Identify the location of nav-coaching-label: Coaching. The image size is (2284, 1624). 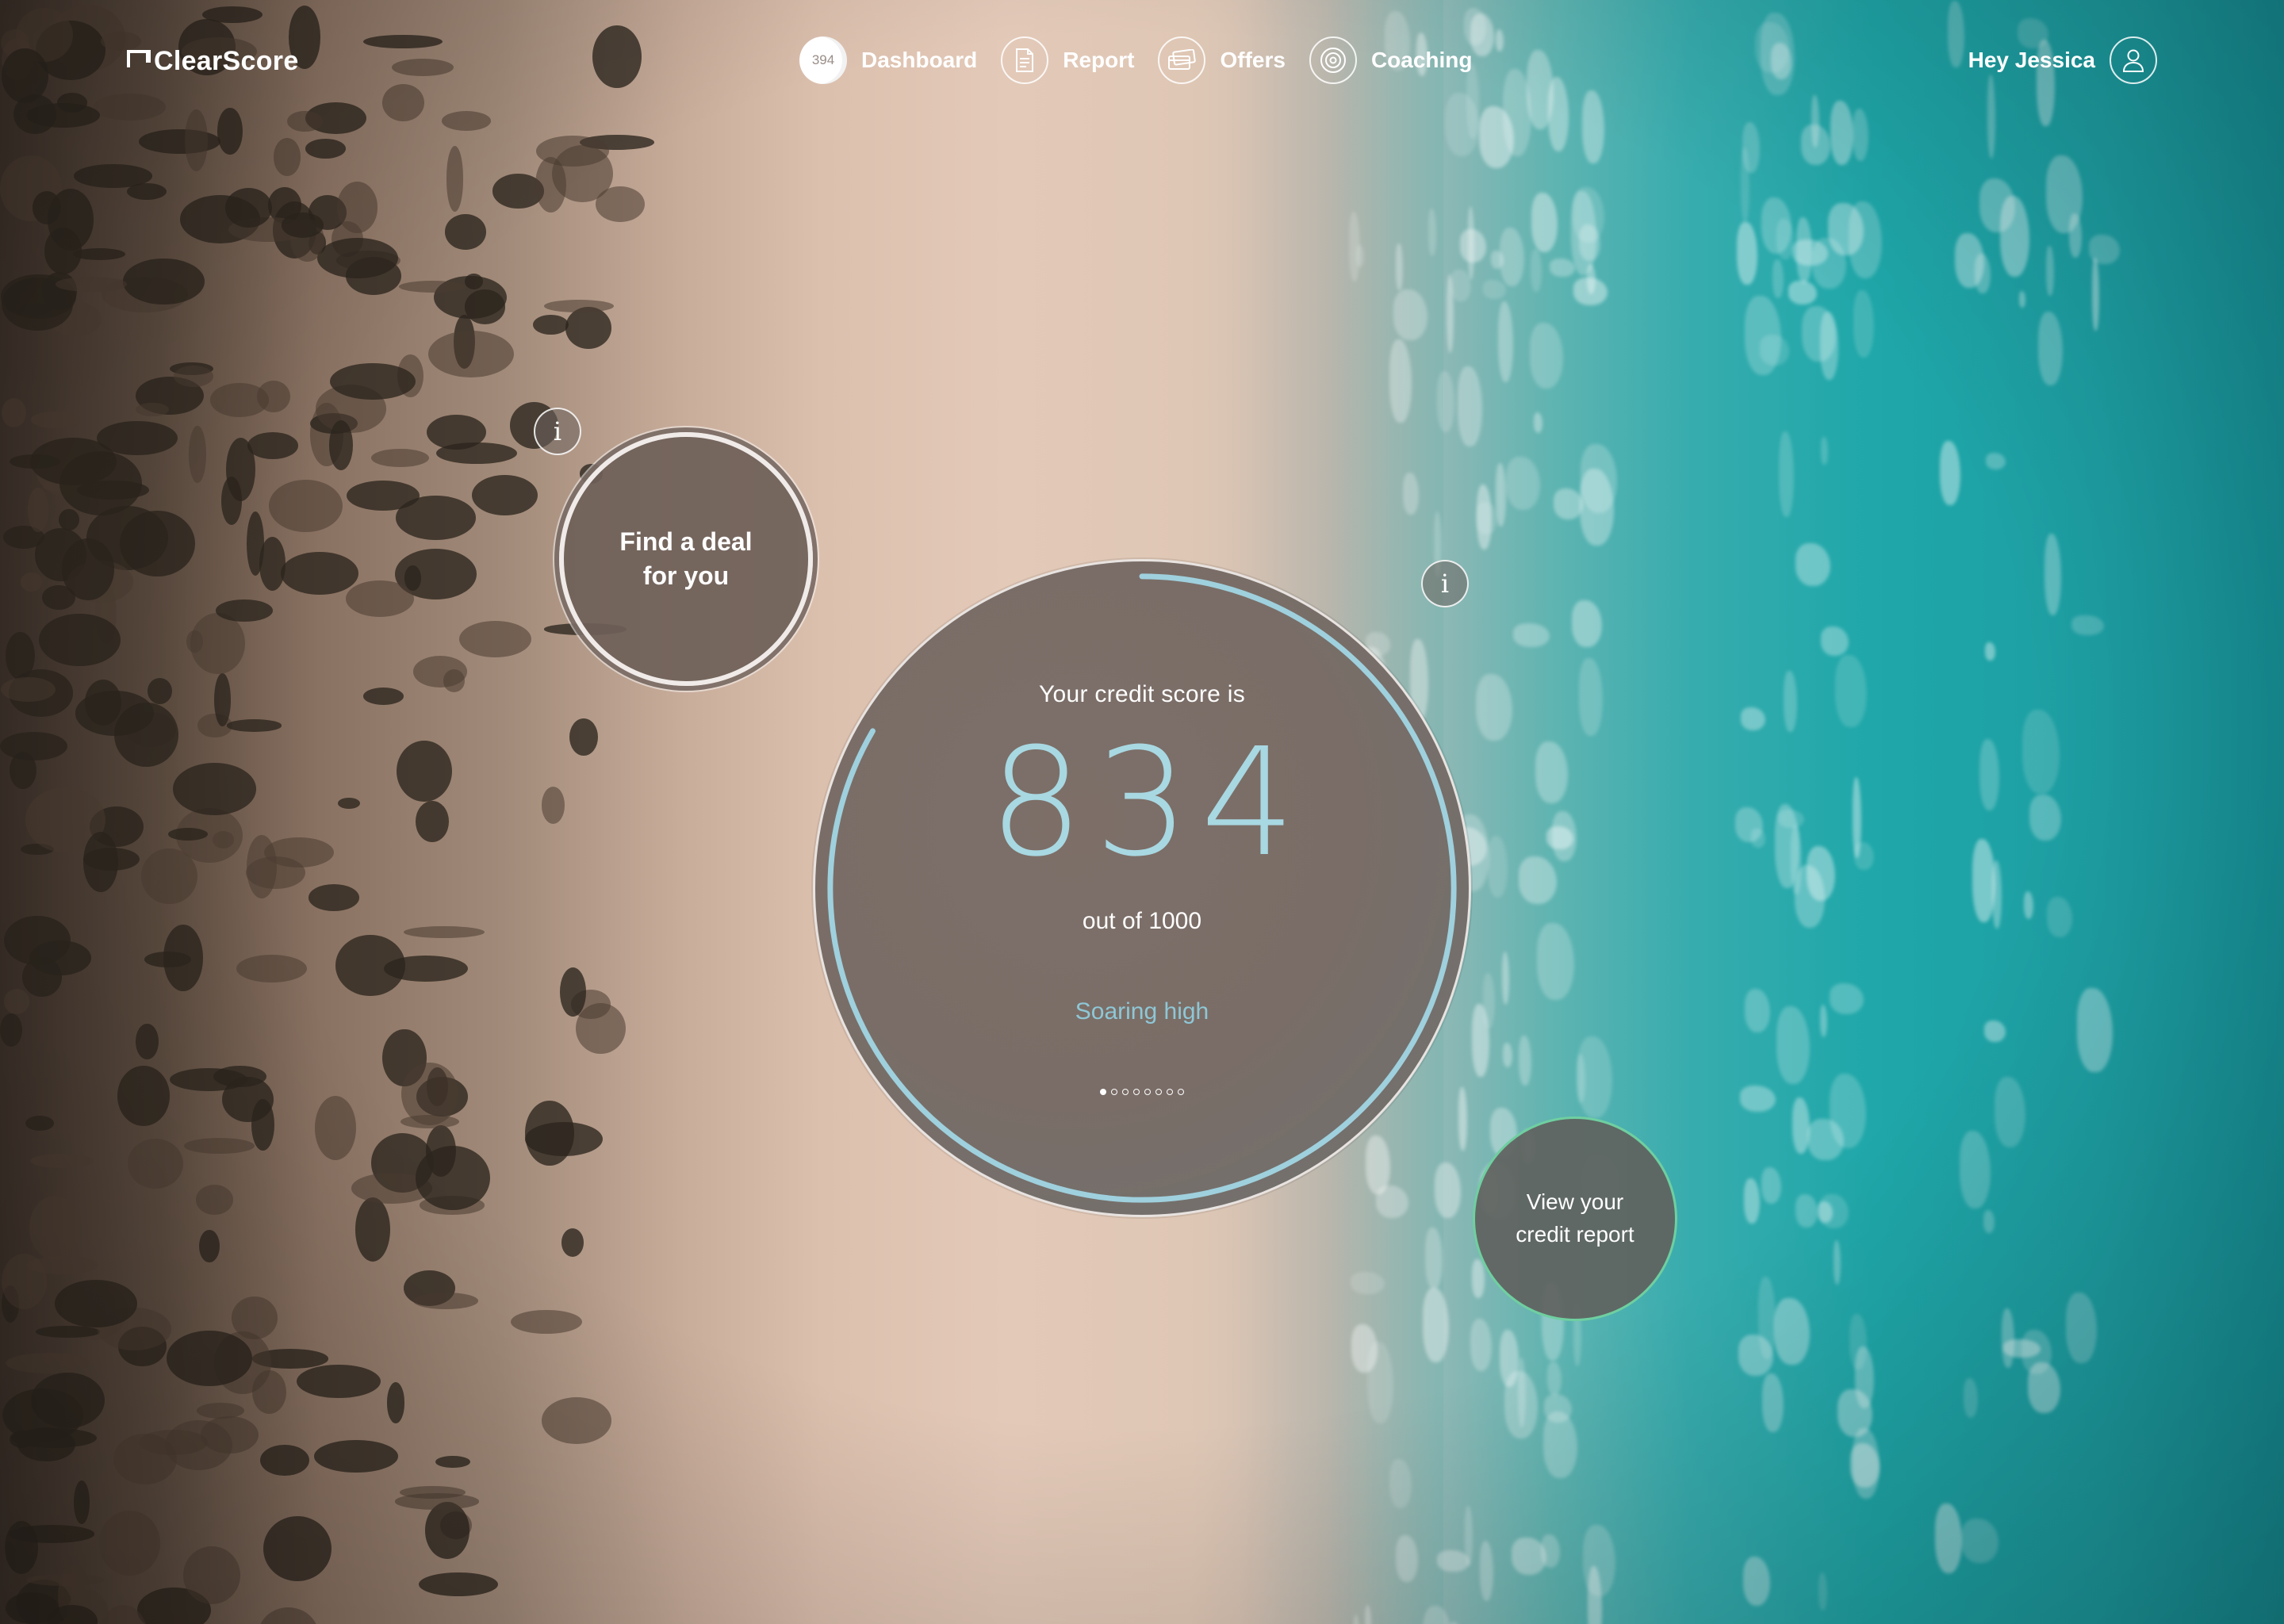
(1421, 60).